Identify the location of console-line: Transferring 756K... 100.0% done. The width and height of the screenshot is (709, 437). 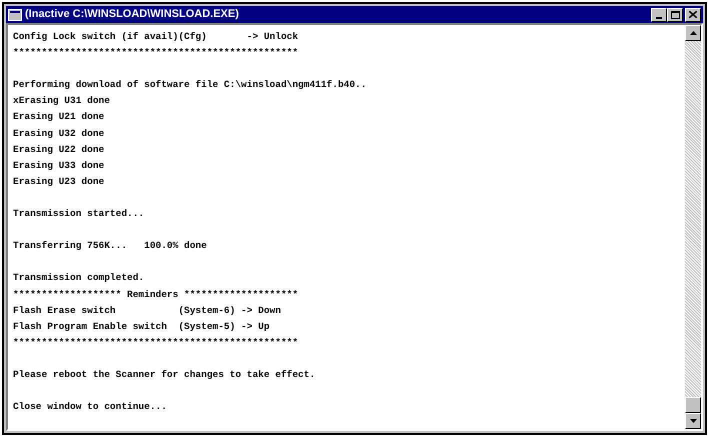
(110, 246).